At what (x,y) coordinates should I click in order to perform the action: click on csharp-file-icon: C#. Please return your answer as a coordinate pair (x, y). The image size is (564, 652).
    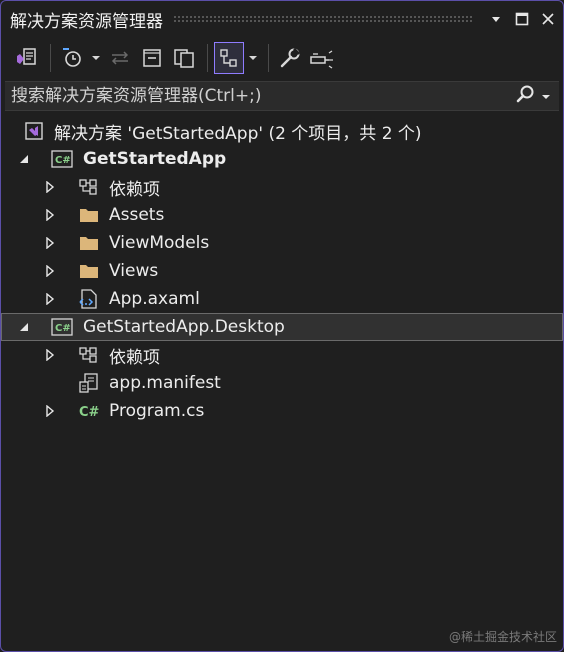
    Looking at the image, I should click on (89, 411).